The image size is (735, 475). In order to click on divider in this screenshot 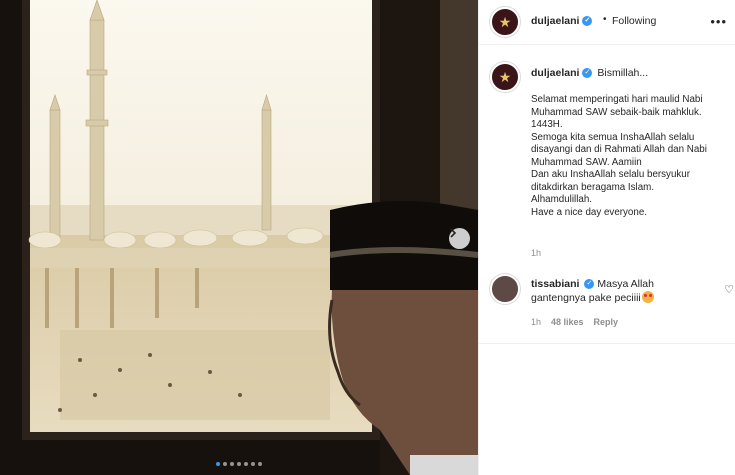, I will do `click(607, 343)`.